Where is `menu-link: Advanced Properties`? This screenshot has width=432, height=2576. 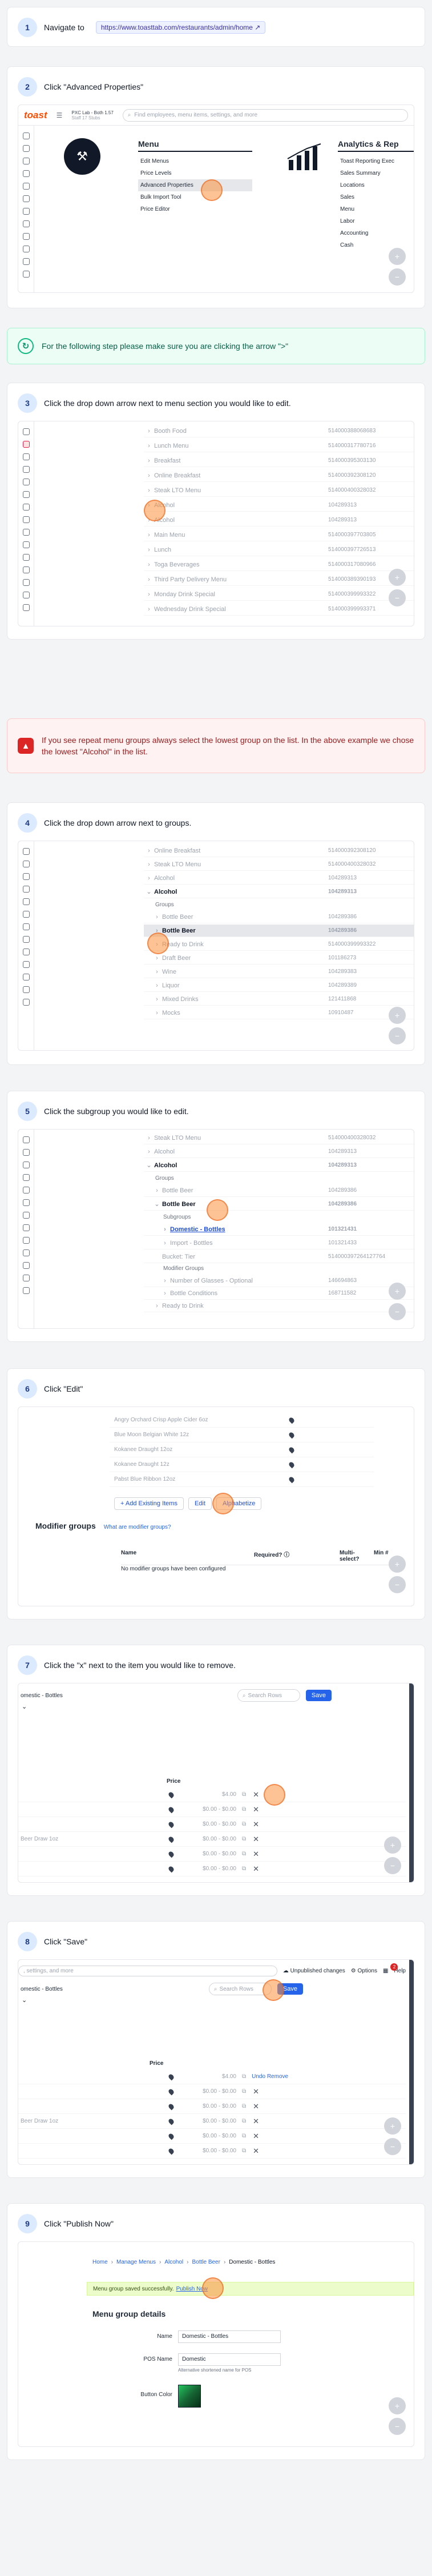 menu-link: Advanced Properties is located at coordinates (195, 185).